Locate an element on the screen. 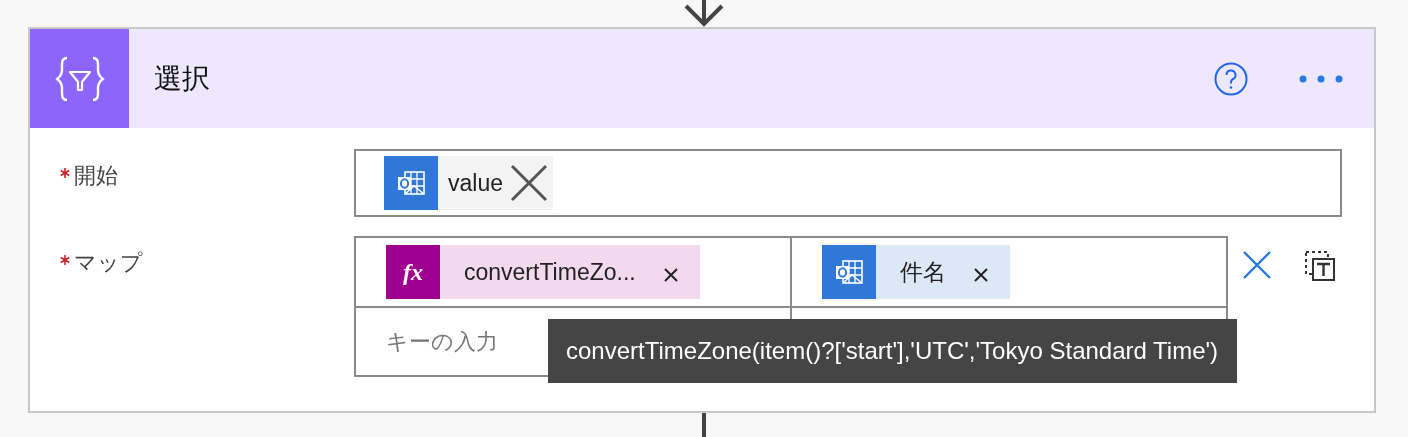  token-text: value is located at coordinates (475, 183).